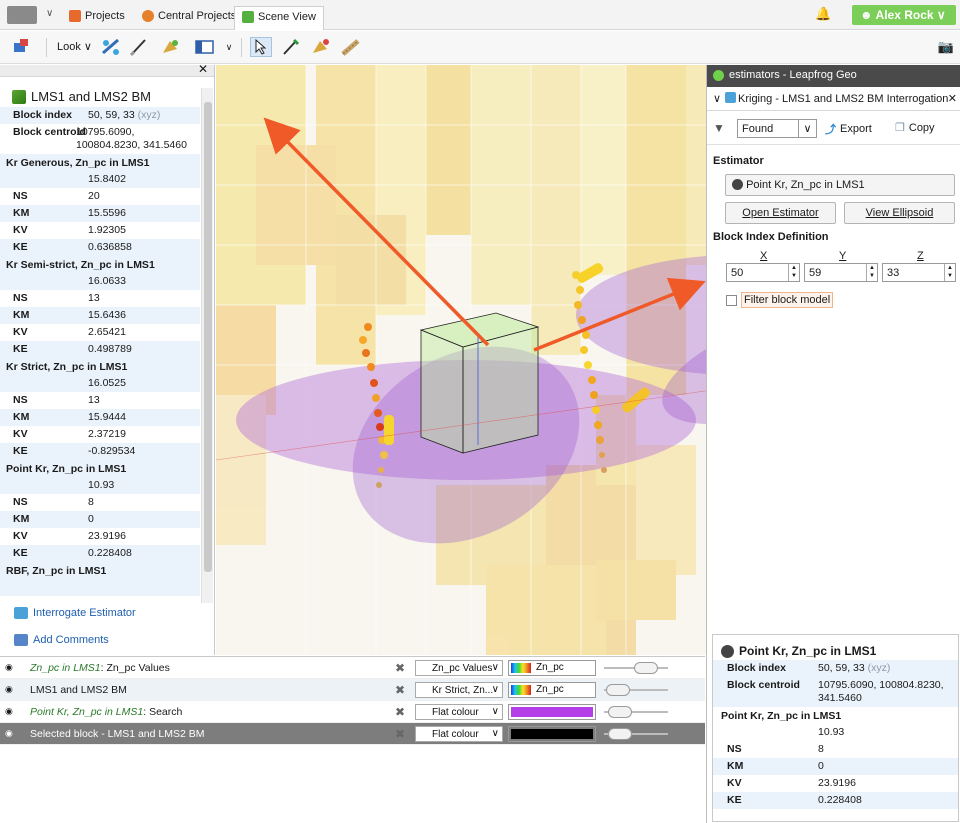 This screenshot has height=823, width=960. Describe the element at coordinates (67, 367) in the screenshot. I see `group-title: Kr Strict, Zn_pc in LMS1` at that location.